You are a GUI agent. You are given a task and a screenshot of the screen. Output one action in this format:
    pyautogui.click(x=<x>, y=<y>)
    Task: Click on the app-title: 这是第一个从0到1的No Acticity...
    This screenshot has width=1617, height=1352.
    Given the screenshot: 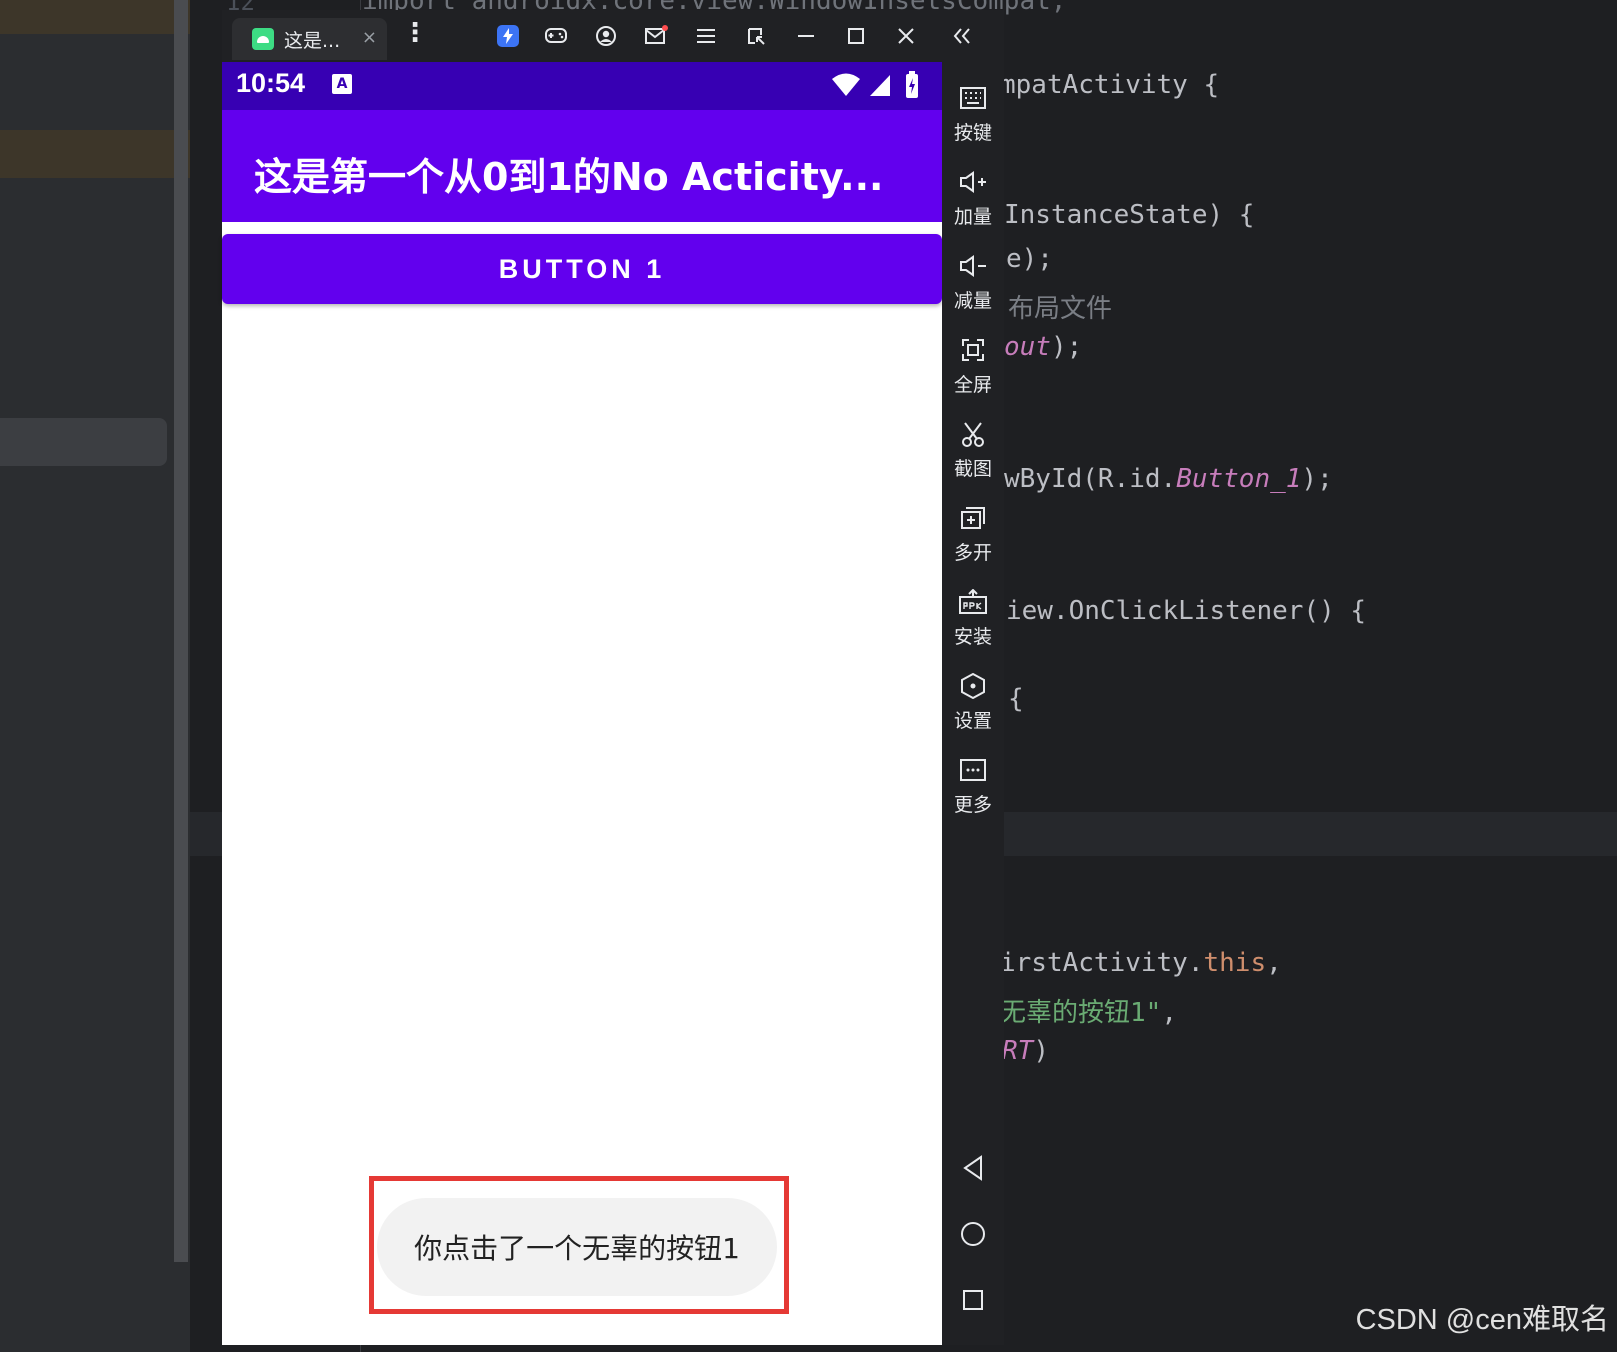 What is the action you would take?
    pyautogui.click(x=569, y=177)
    